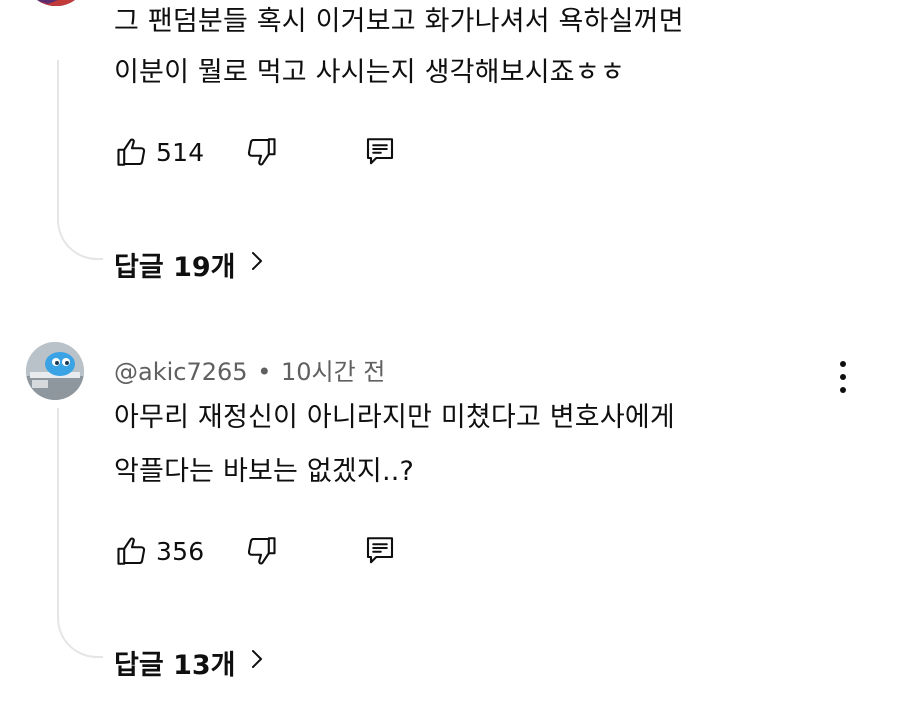 The height and width of the screenshot is (705, 900). I want to click on comment-text-line-1: 그 팬덤분들 혹시 이거보고 화가나셔서 욕하실꺼면, so click(399, 21).